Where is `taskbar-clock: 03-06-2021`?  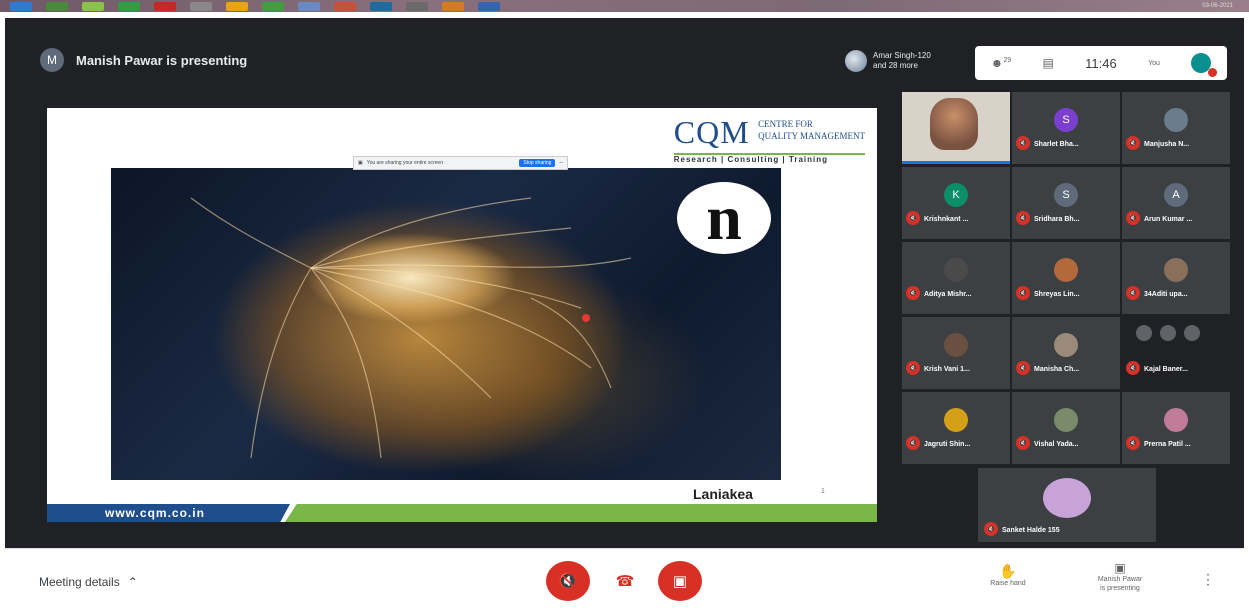 taskbar-clock: 03-06-2021 is located at coordinates (1217, 6).